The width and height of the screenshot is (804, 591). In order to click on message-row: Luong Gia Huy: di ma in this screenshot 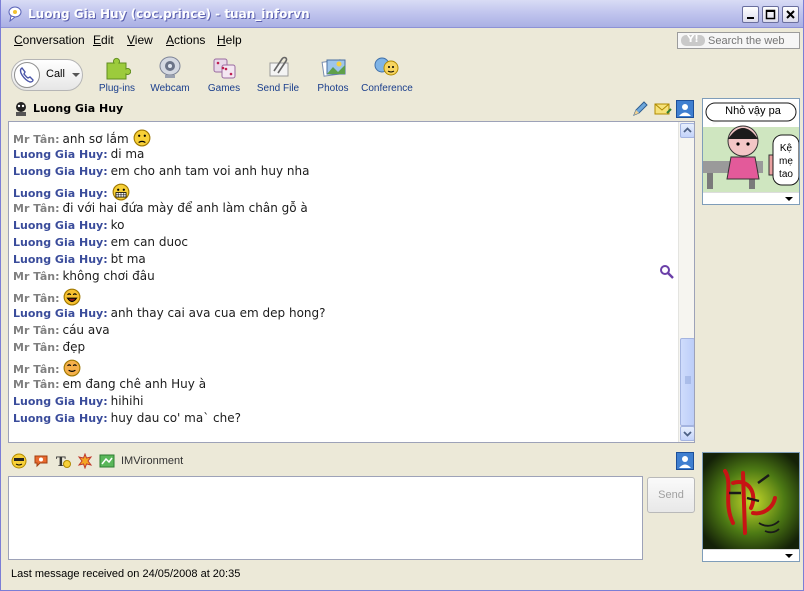, I will do `click(343, 154)`.